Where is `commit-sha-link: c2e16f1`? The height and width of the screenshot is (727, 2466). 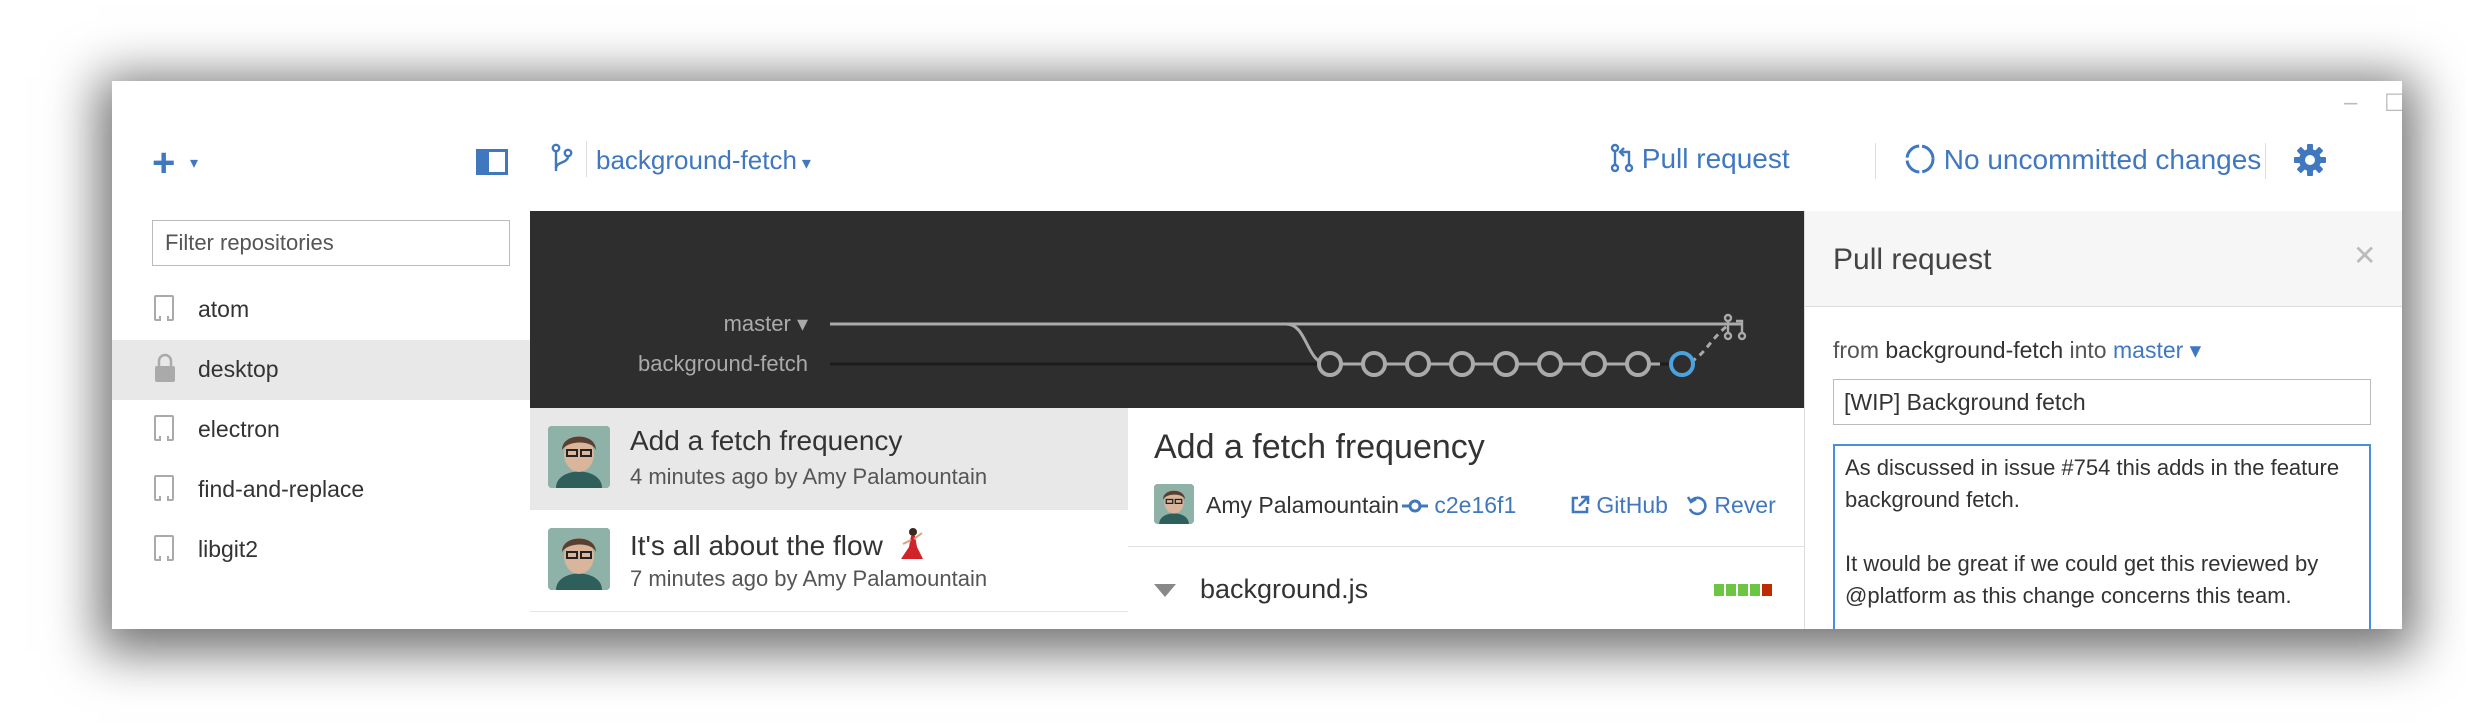 commit-sha-link: c2e16f1 is located at coordinates (1459, 505).